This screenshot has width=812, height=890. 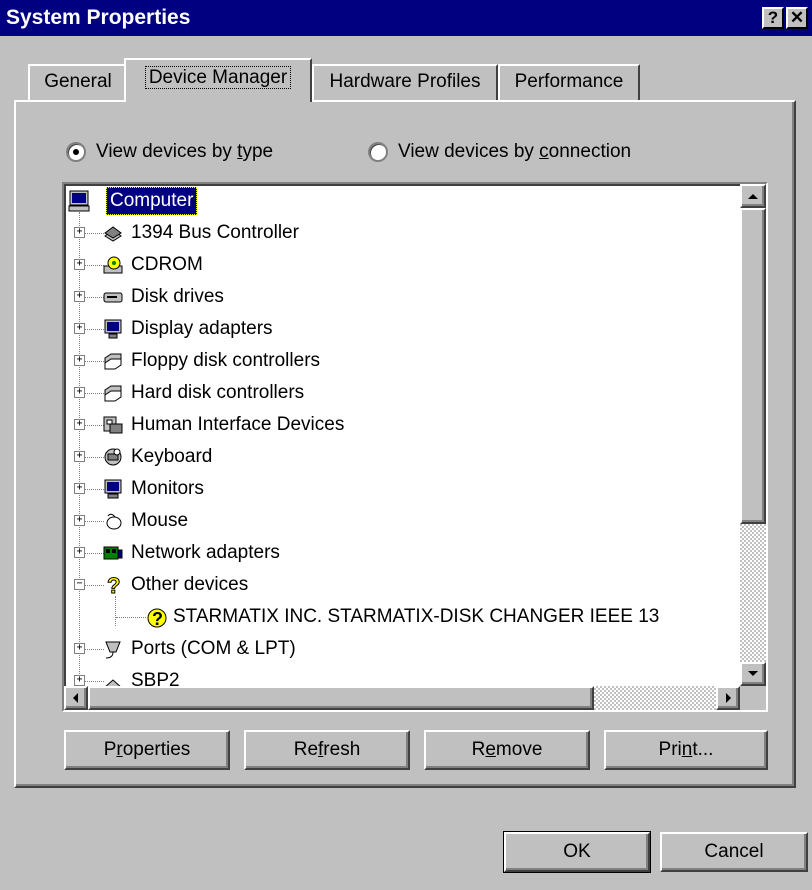 What do you see at coordinates (341, 698) in the screenshot?
I see `horizontal-scroll-thumb` at bounding box center [341, 698].